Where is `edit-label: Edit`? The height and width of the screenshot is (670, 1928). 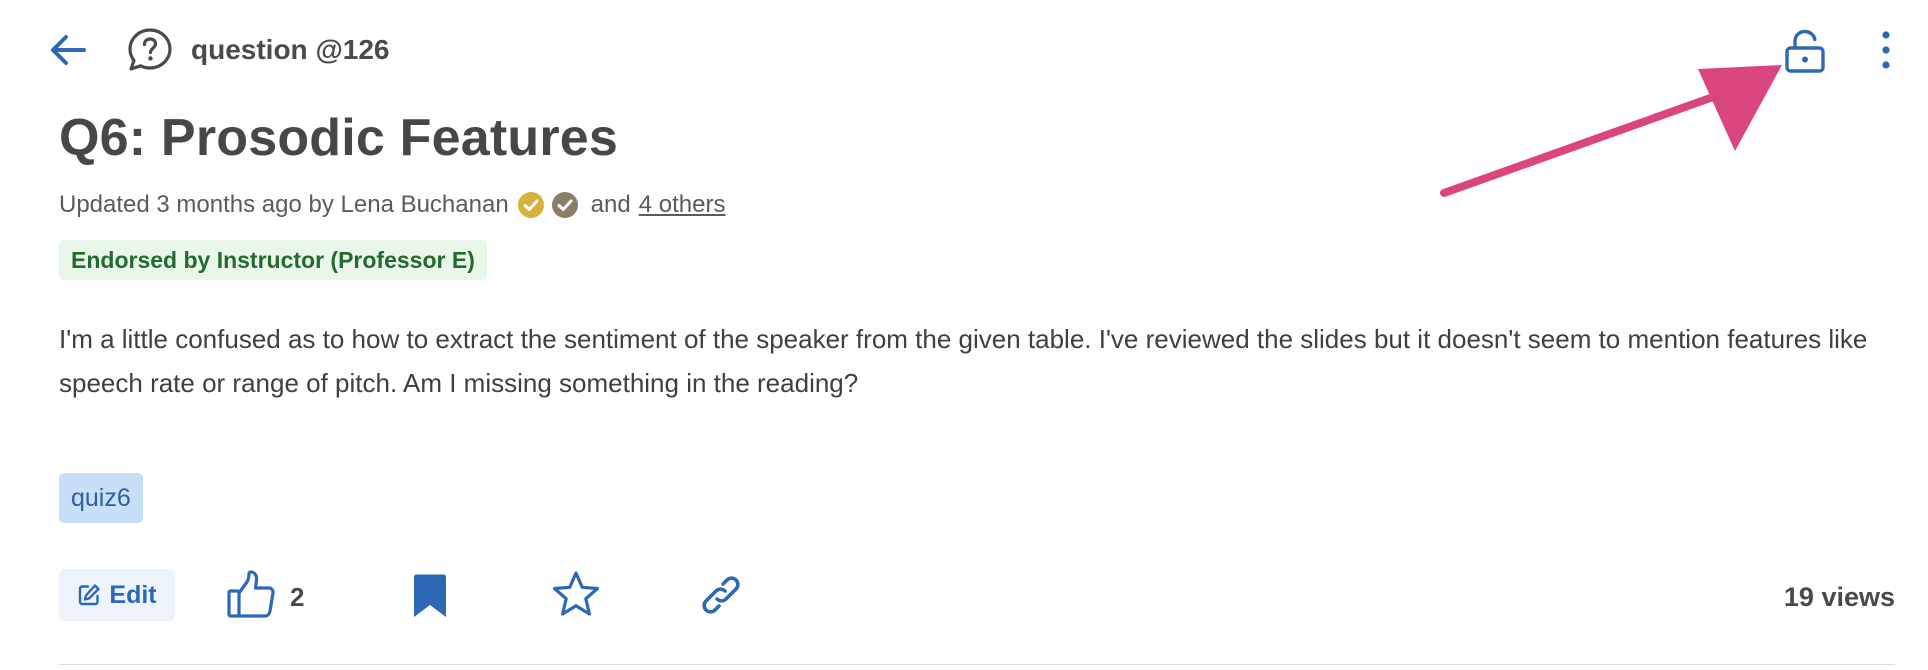 edit-label: Edit is located at coordinates (133, 594).